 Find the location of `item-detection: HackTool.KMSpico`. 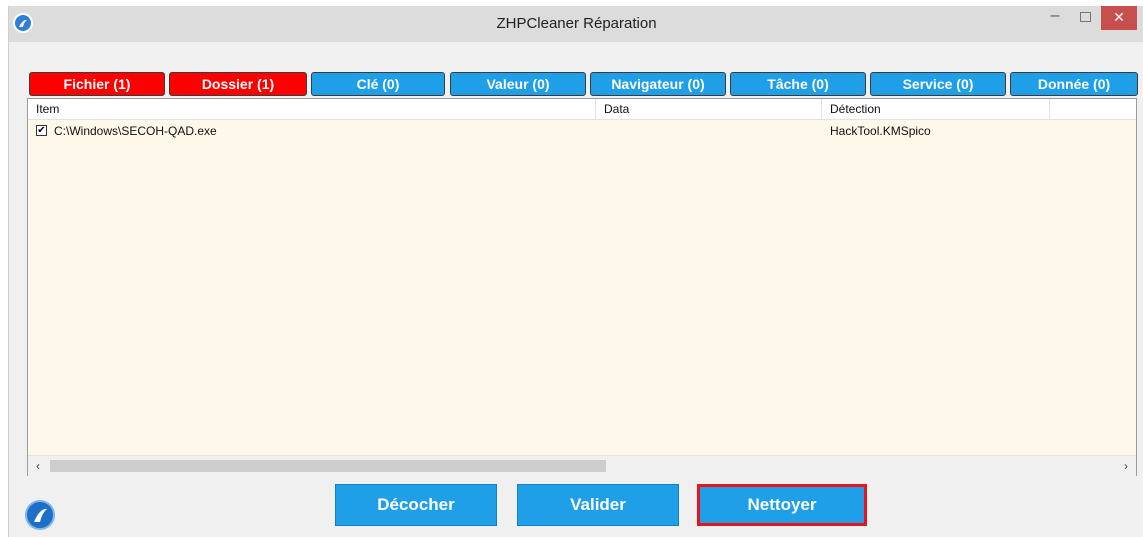

item-detection: HackTool.KMSpico is located at coordinates (880, 131).